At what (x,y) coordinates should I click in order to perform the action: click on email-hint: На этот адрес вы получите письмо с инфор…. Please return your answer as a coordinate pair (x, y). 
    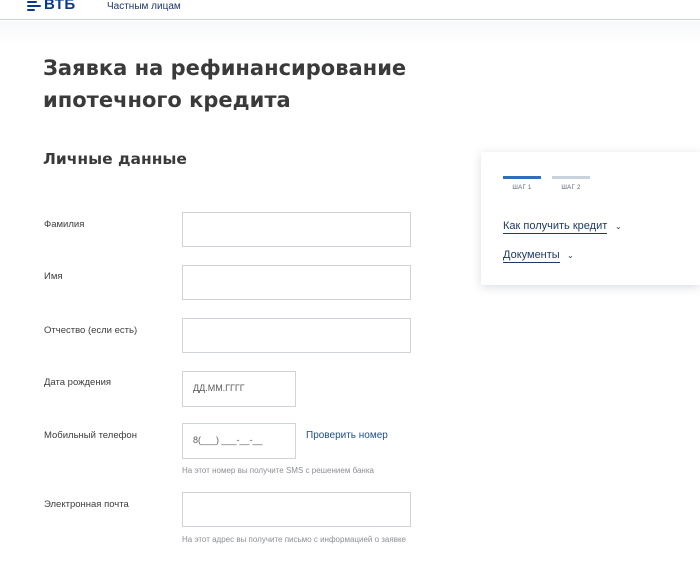
    Looking at the image, I should click on (294, 539).